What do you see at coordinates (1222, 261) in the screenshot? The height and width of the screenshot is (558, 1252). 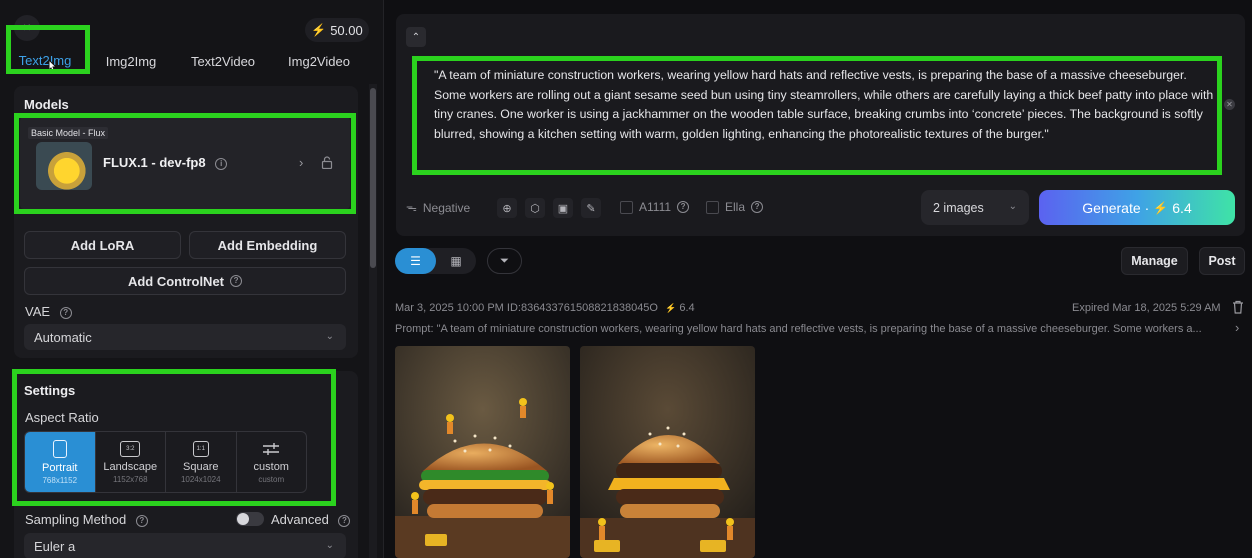 I see `post-button: Post` at bounding box center [1222, 261].